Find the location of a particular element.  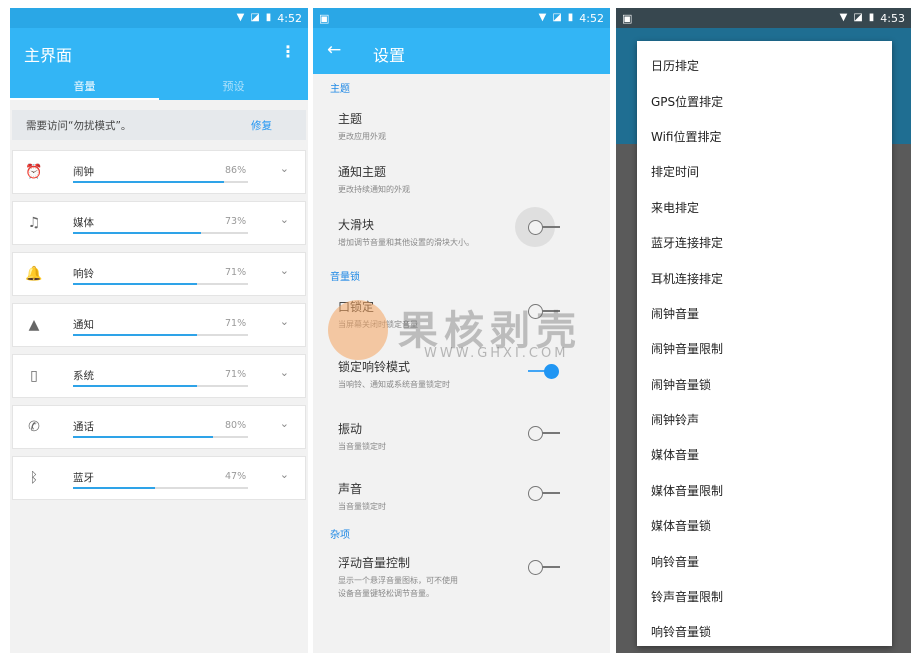

menu-item: 耳机连接排定 is located at coordinates (764, 277).